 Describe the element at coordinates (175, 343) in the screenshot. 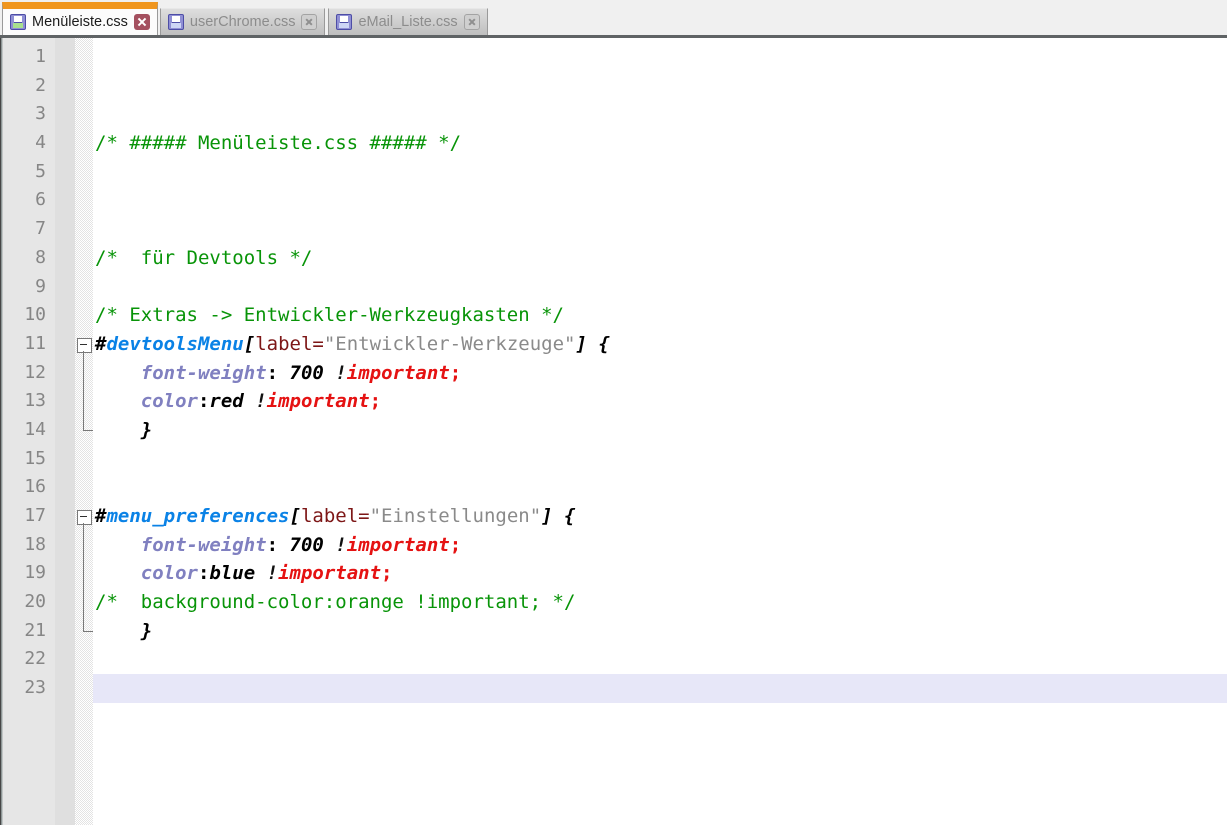

I see `code-token: devtoolsMenu` at that location.